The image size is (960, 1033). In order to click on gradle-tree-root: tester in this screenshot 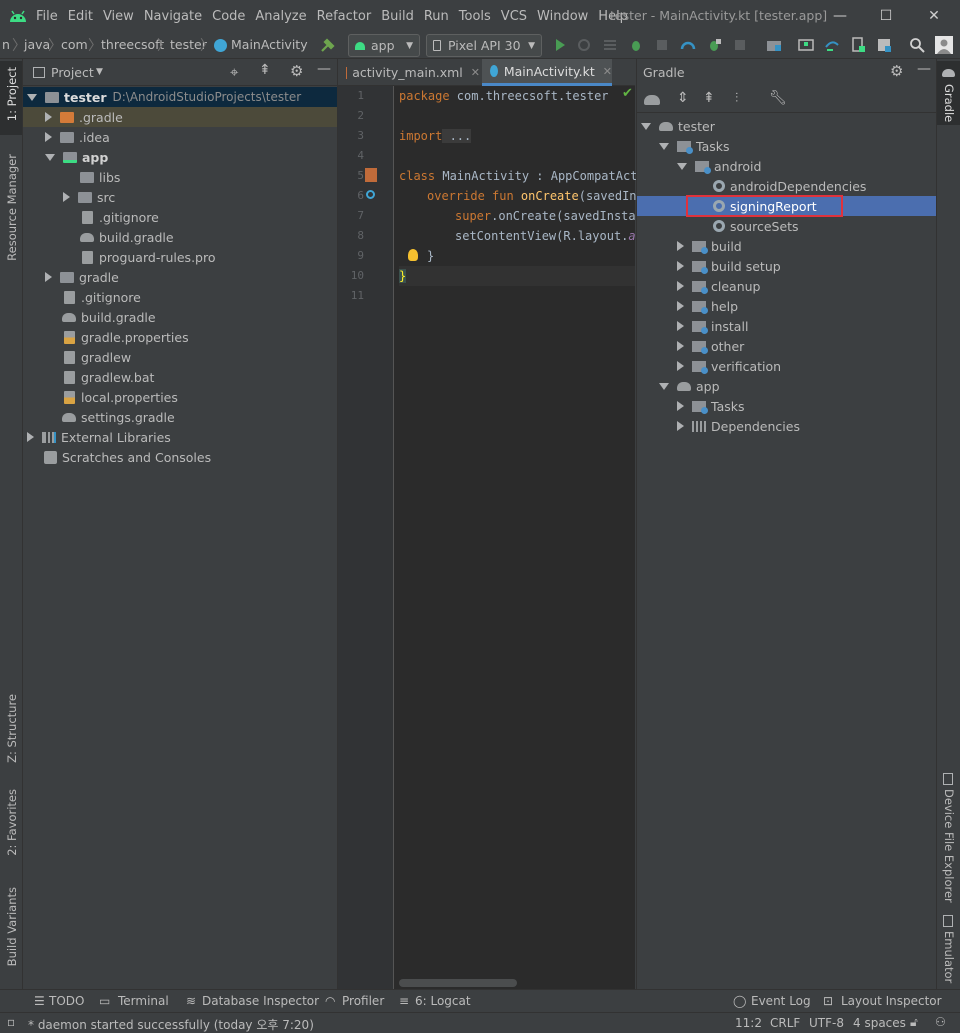, I will do `click(786, 126)`.